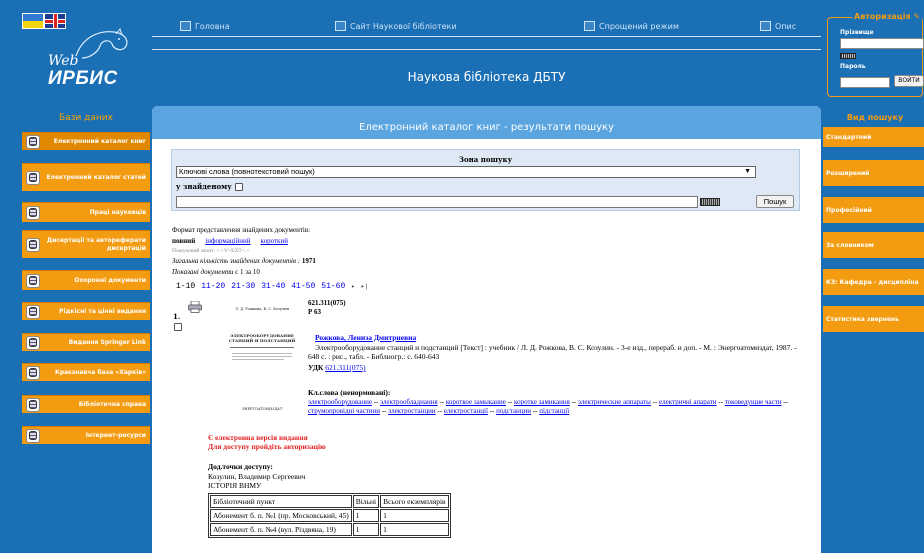 Image resolution: width=924 pixels, height=553 pixels. I want to click on keyword-link: електростанції, so click(466, 411).